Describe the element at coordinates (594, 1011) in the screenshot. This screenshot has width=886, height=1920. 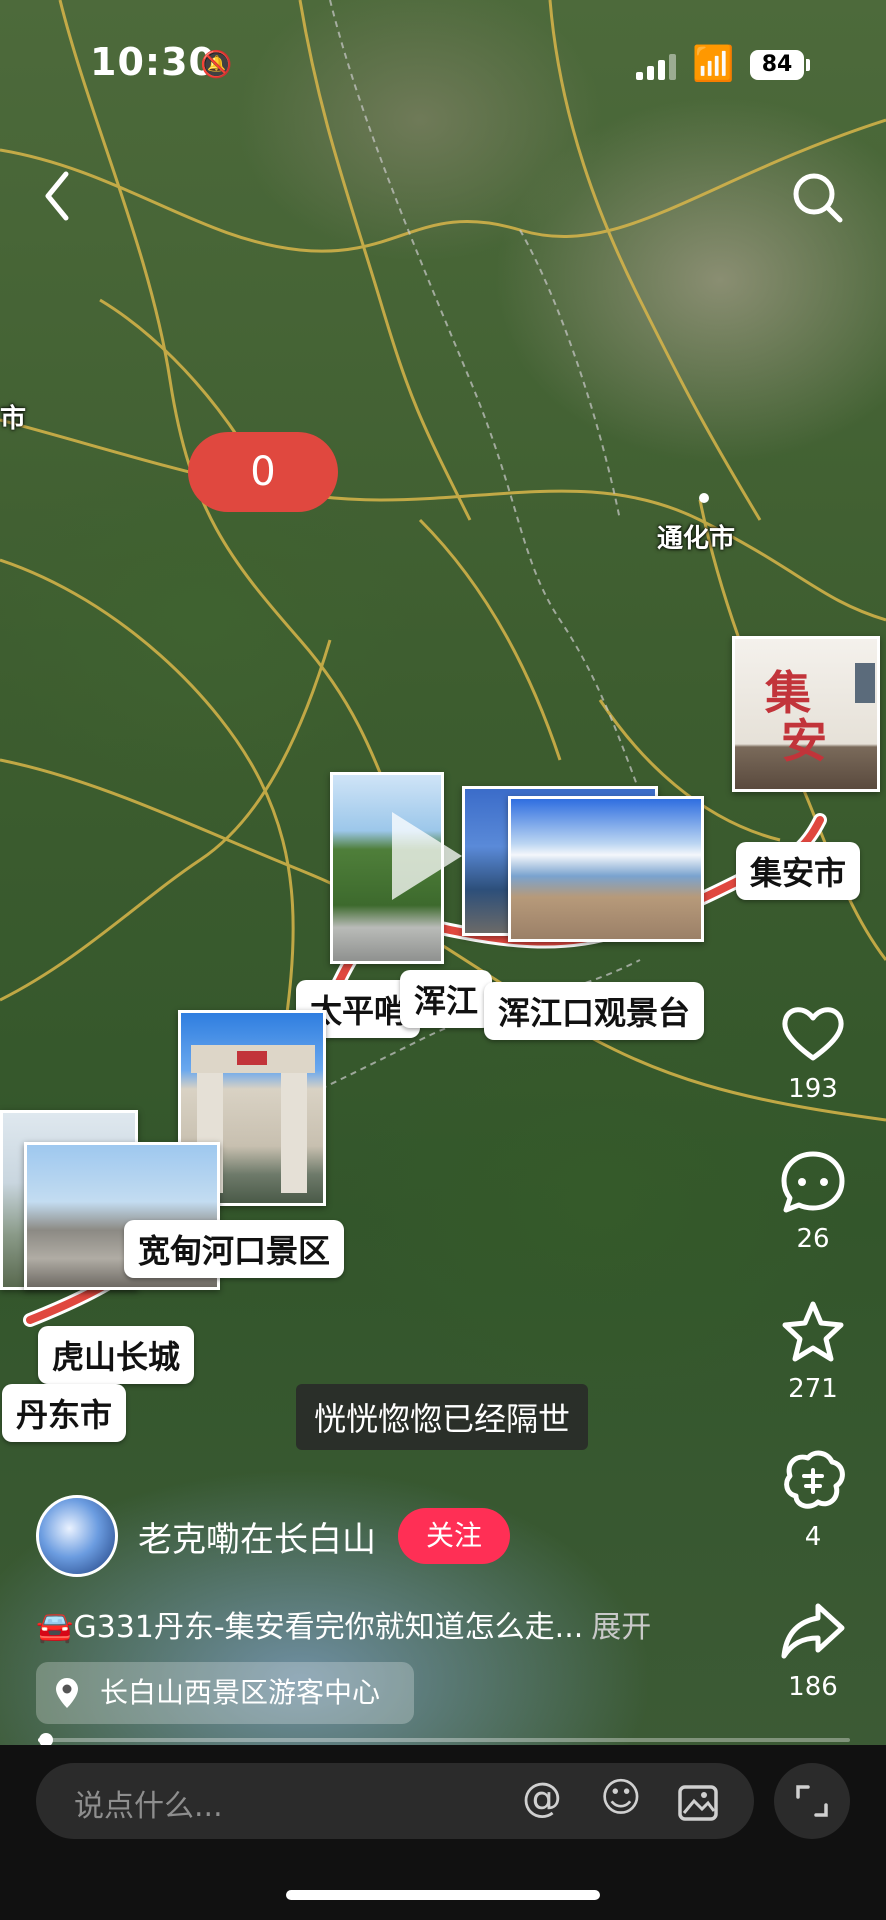
I see `spot-label-hunjiangkou: 浑江口观景台` at that location.